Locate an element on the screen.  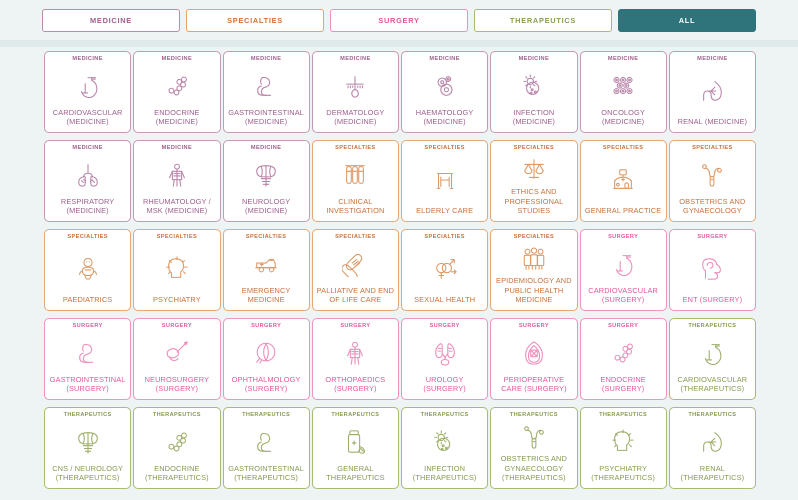
specialty-card: SURGERY ENDOCRINE (SURGERY) is located at coordinates (623, 359).